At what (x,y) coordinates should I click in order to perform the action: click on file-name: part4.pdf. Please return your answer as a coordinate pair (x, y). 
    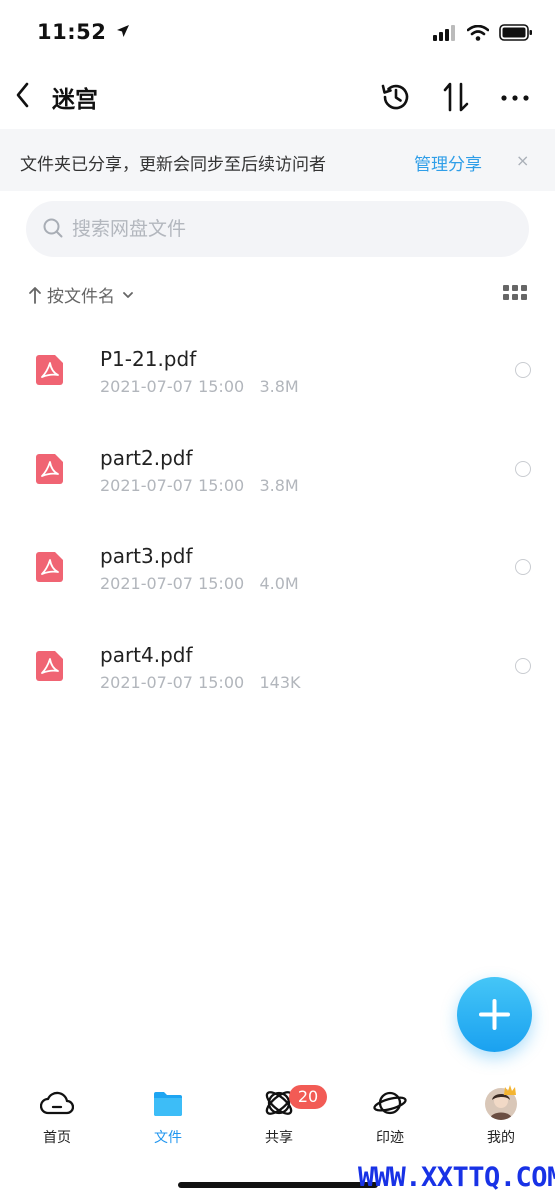
    Looking at the image, I should click on (146, 655).